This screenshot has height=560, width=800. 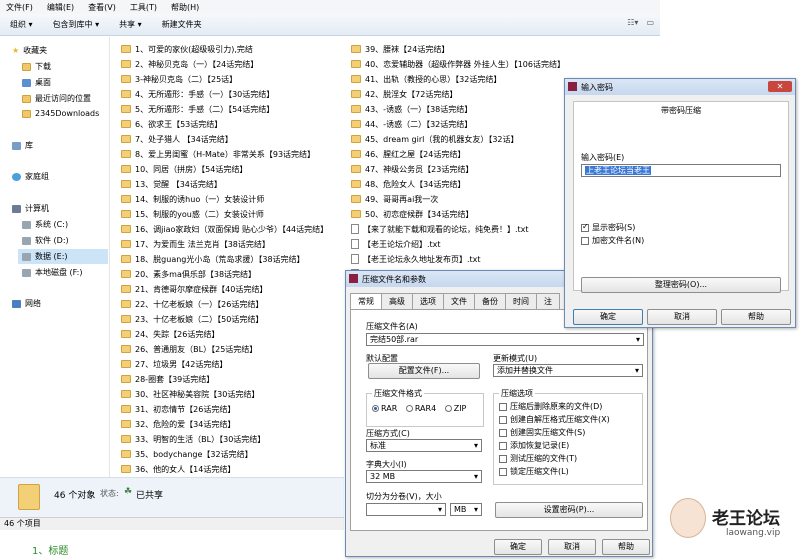 I want to click on split-size-select, so click(x=406, y=509).